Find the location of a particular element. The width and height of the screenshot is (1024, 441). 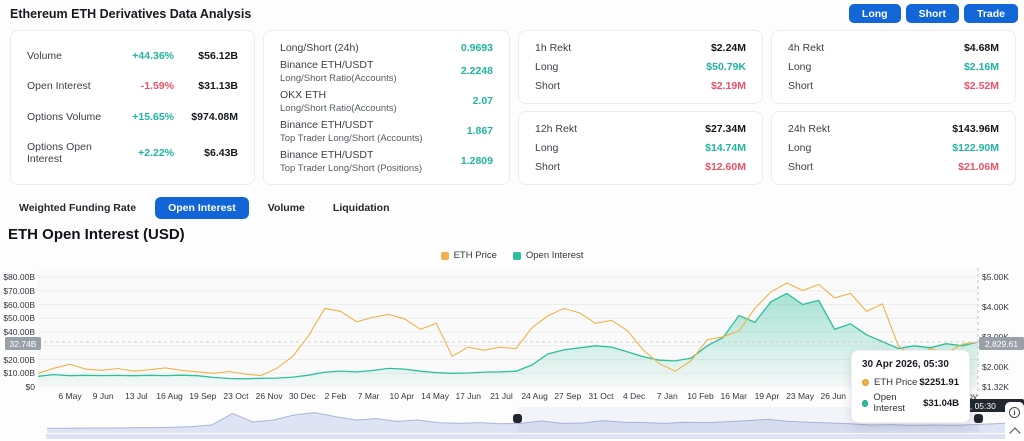

x-axis-tick: 10 Apr is located at coordinates (402, 396).